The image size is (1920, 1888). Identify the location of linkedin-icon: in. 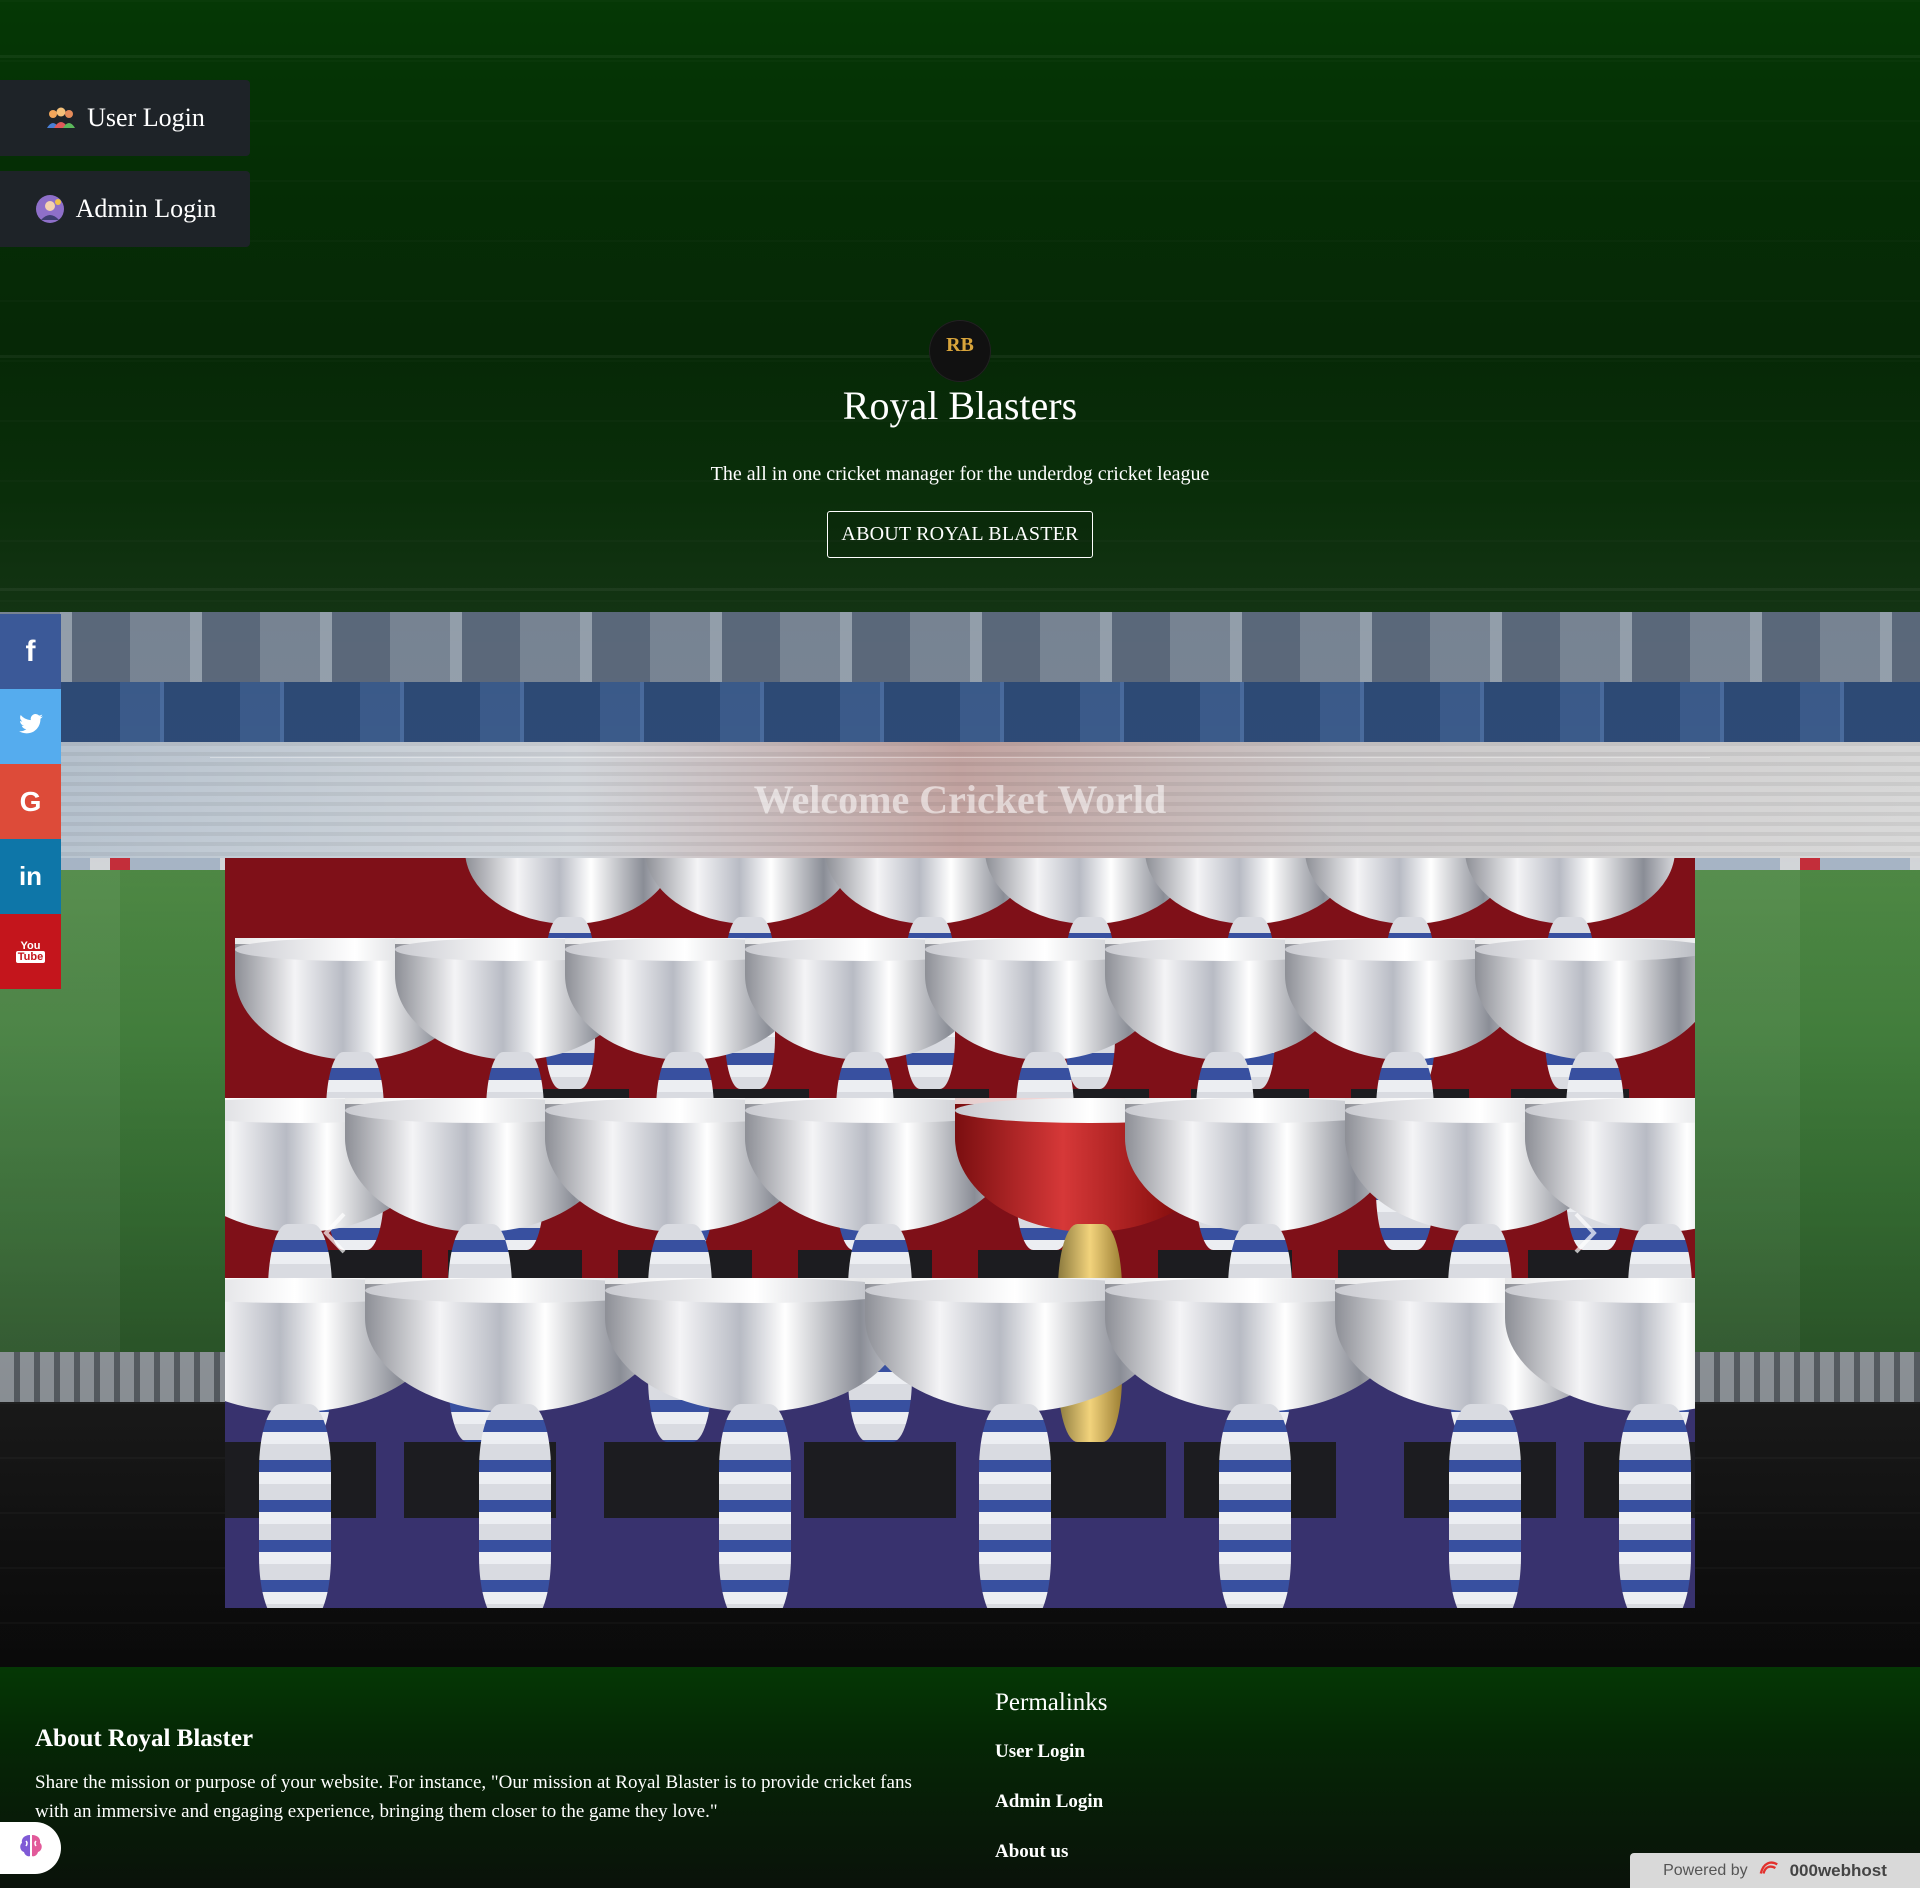
(30, 876).